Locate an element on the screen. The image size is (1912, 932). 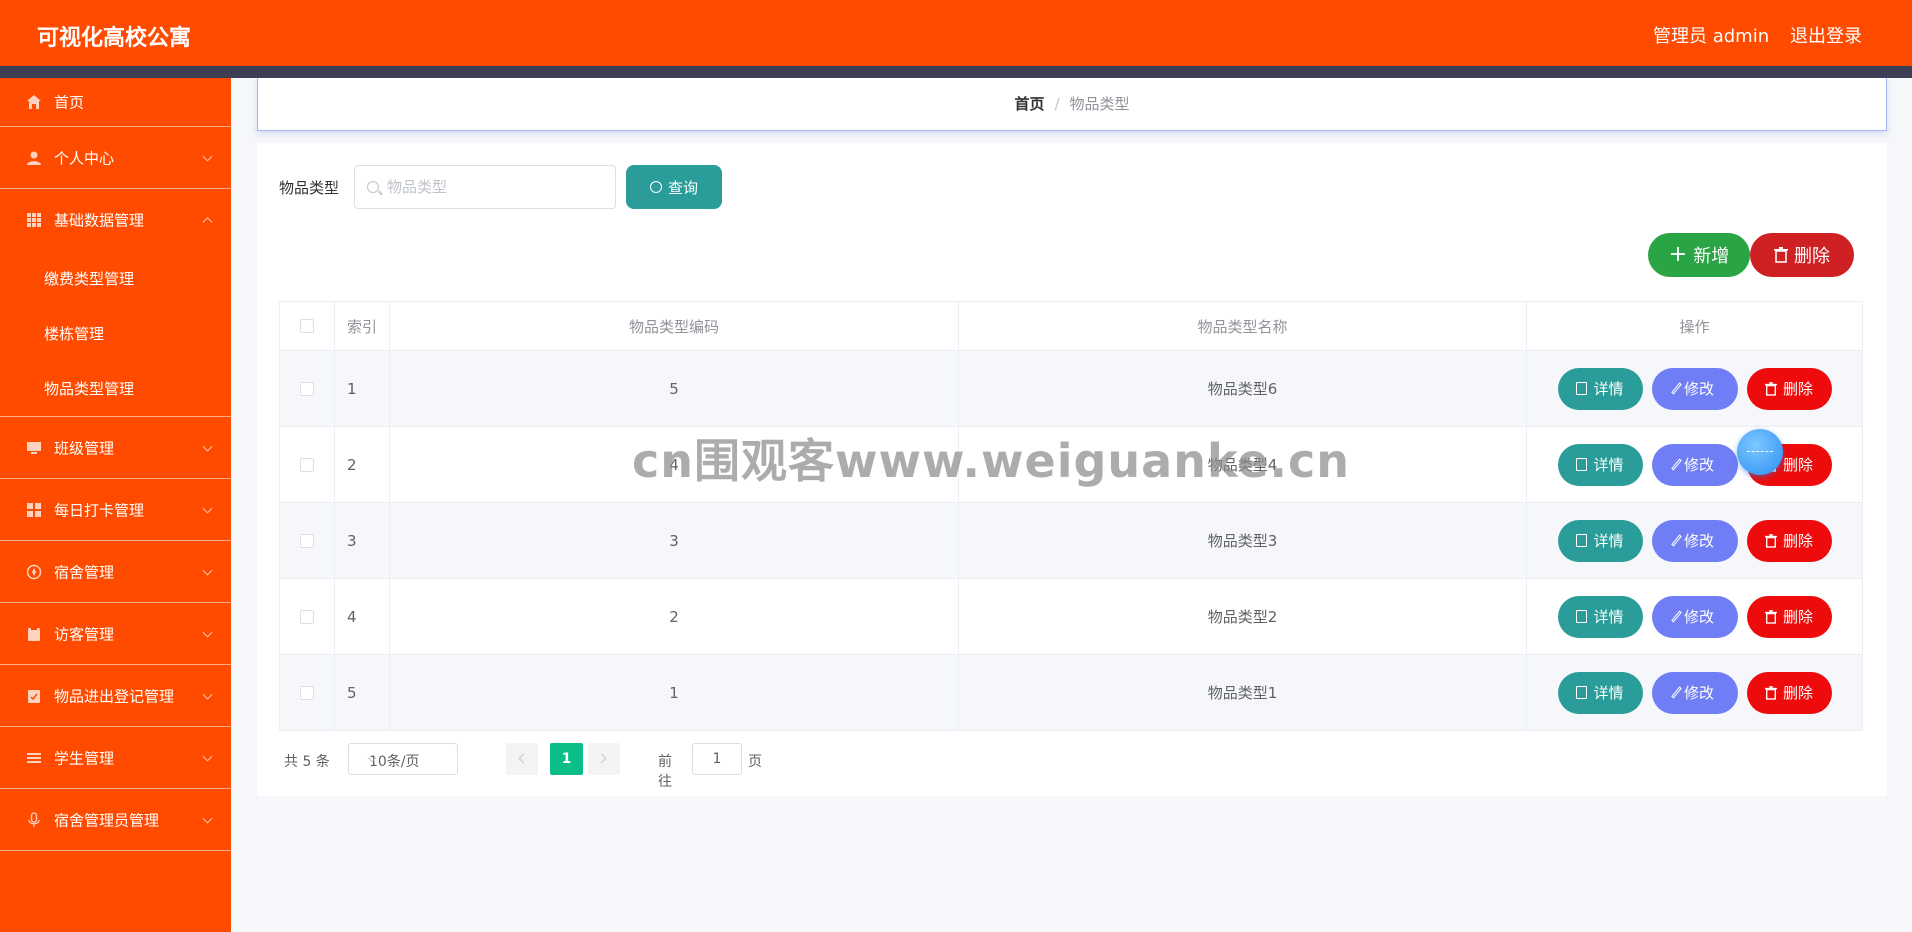
list-icon is located at coordinates (34, 757).